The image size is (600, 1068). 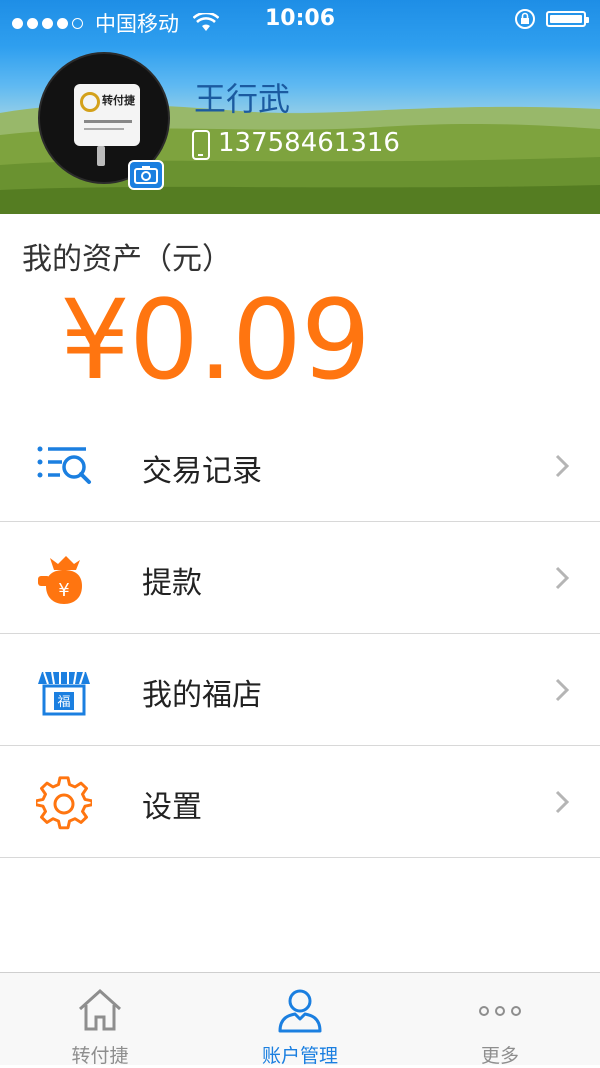 What do you see at coordinates (63, 702) in the screenshot?
I see `svg-text: 福` at bounding box center [63, 702].